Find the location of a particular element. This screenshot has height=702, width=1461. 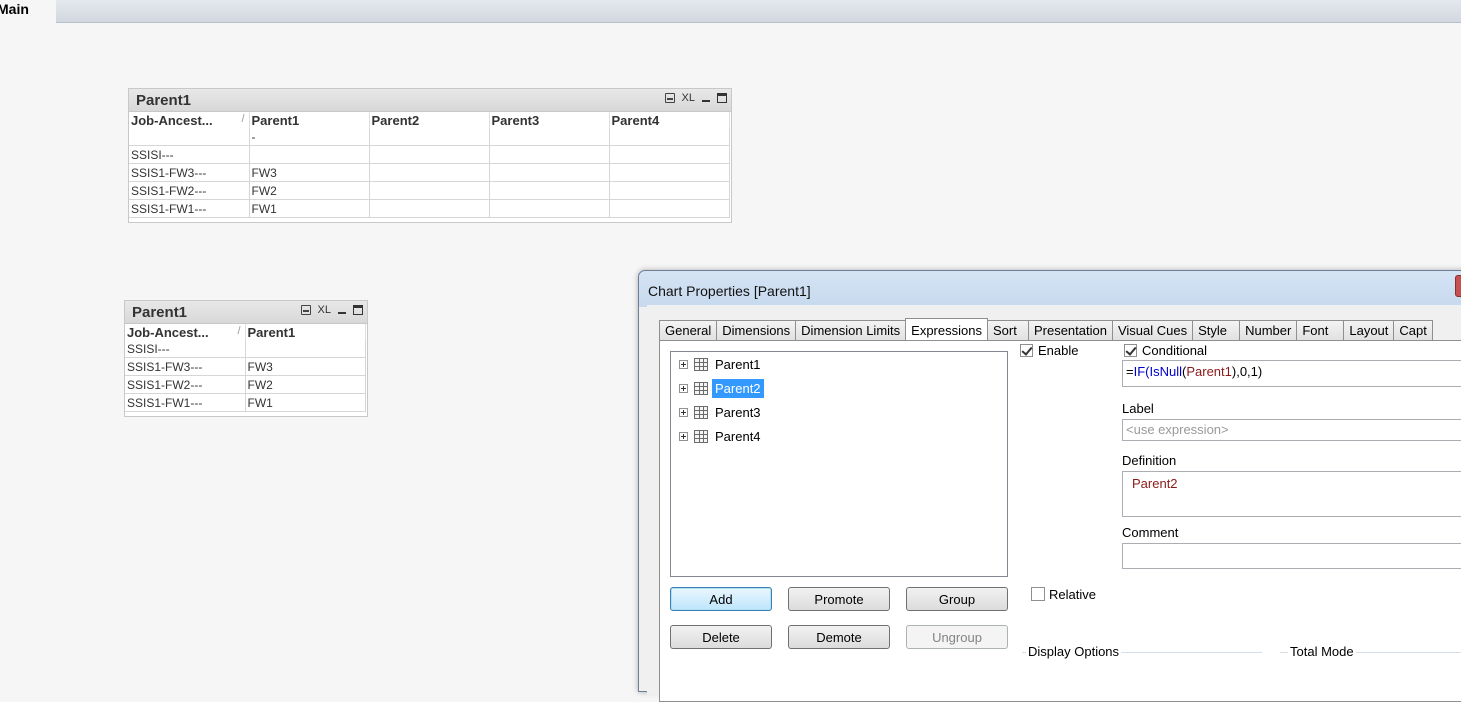

tree-item-parent4: Parent4 is located at coordinates (721, 436).